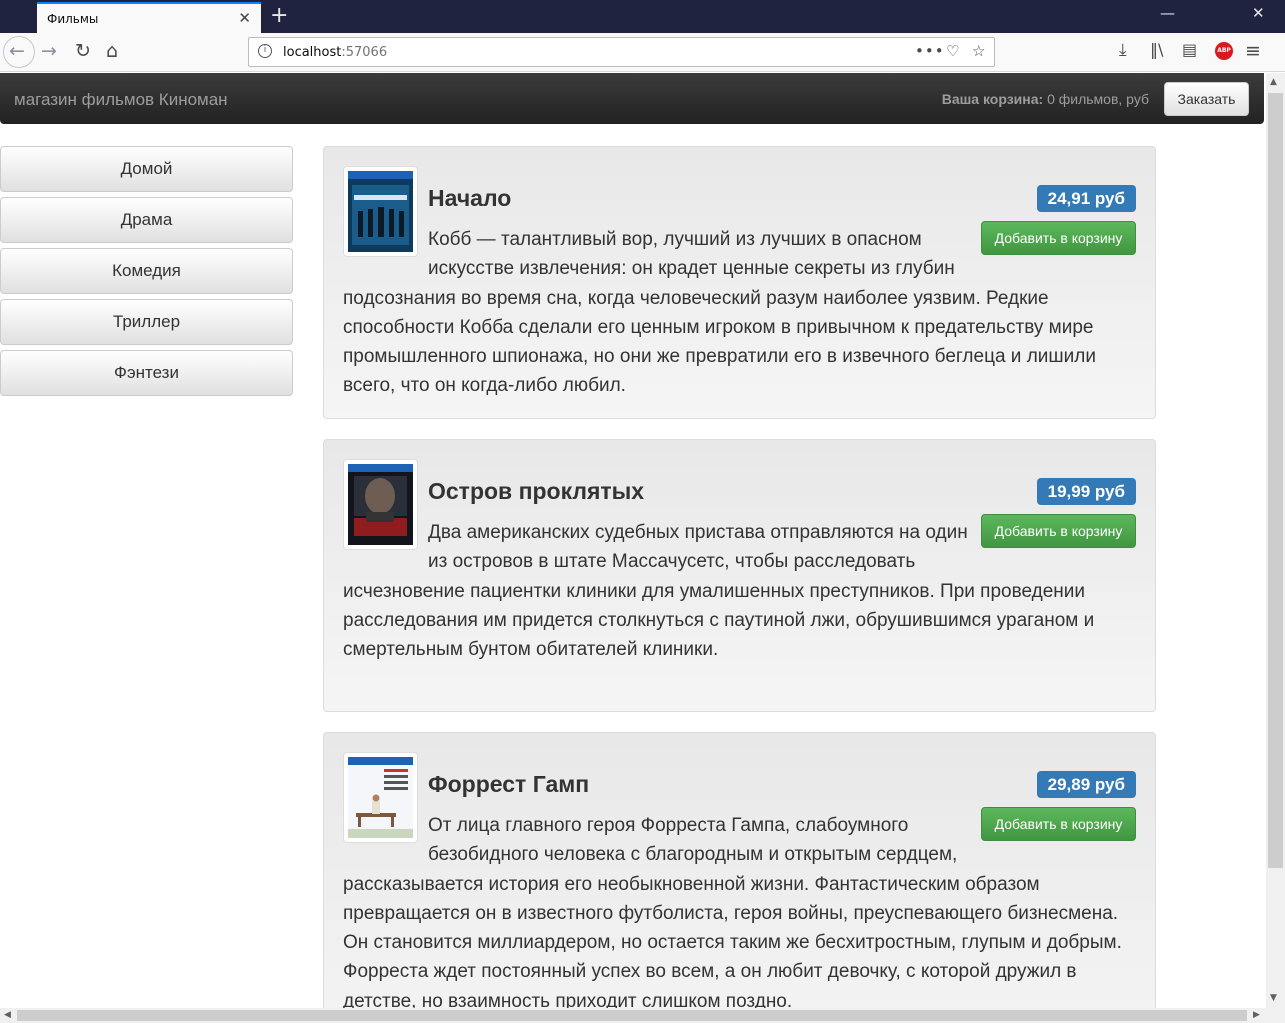 The image size is (1285, 1023). What do you see at coordinates (17, 51) in the screenshot?
I see `back-arrow-icon: ←` at bounding box center [17, 51].